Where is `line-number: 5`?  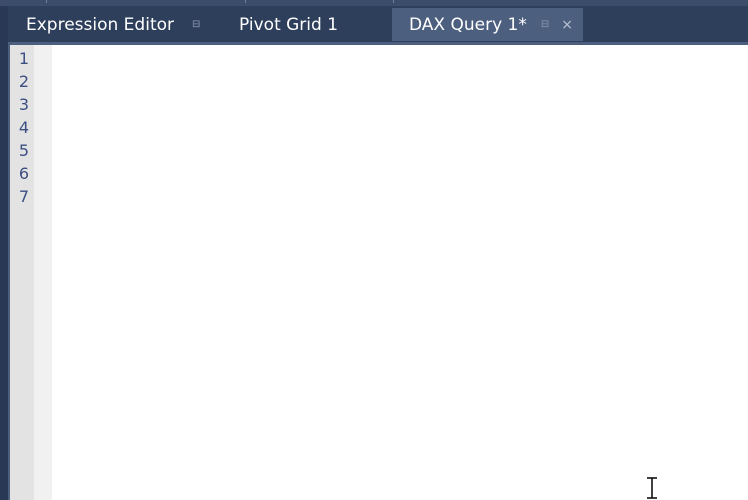 line-number: 5 is located at coordinates (24, 150).